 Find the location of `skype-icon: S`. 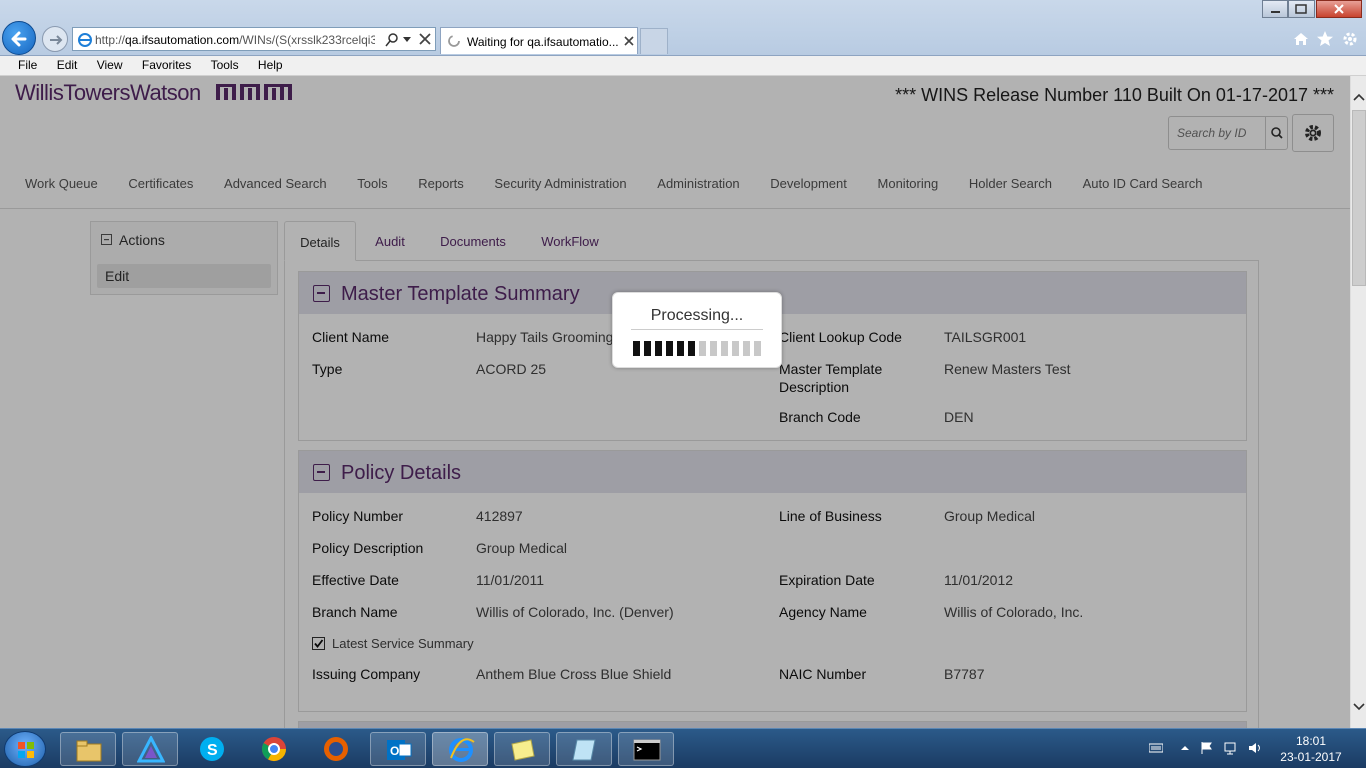

skype-icon: S is located at coordinates (212, 749).